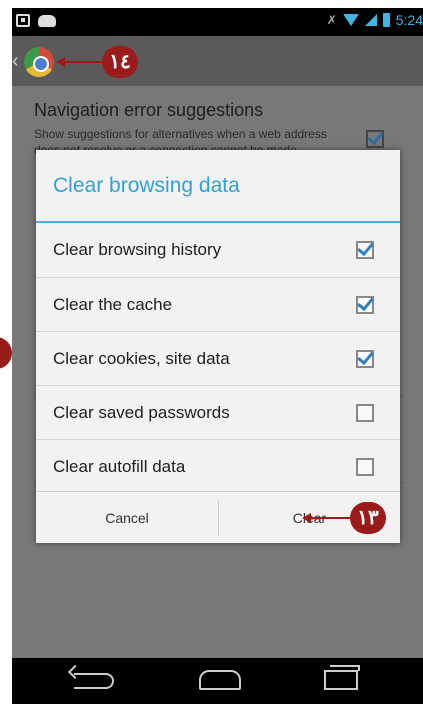 This screenshot has width=423, height=704. What do you see at coordinates (119, 466) in the screenshot?
I see `option-label: Clear autofill data` at bounding box center [119, 466].